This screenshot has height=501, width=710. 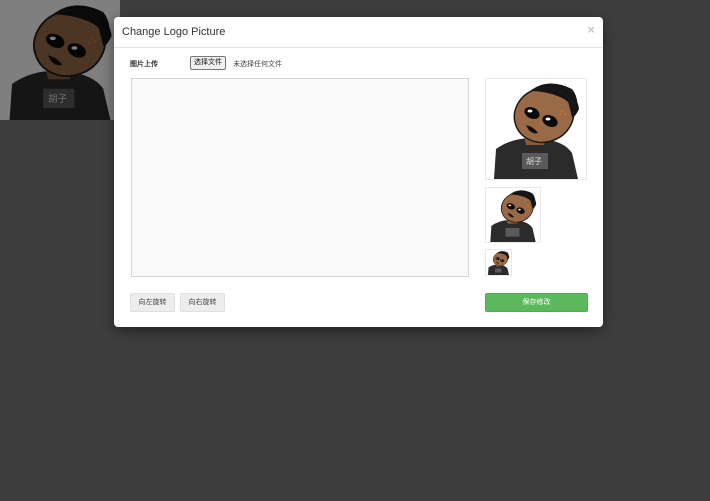 I want to click on rotate-left-button: 向左旋转, so click(x=152, y=302).